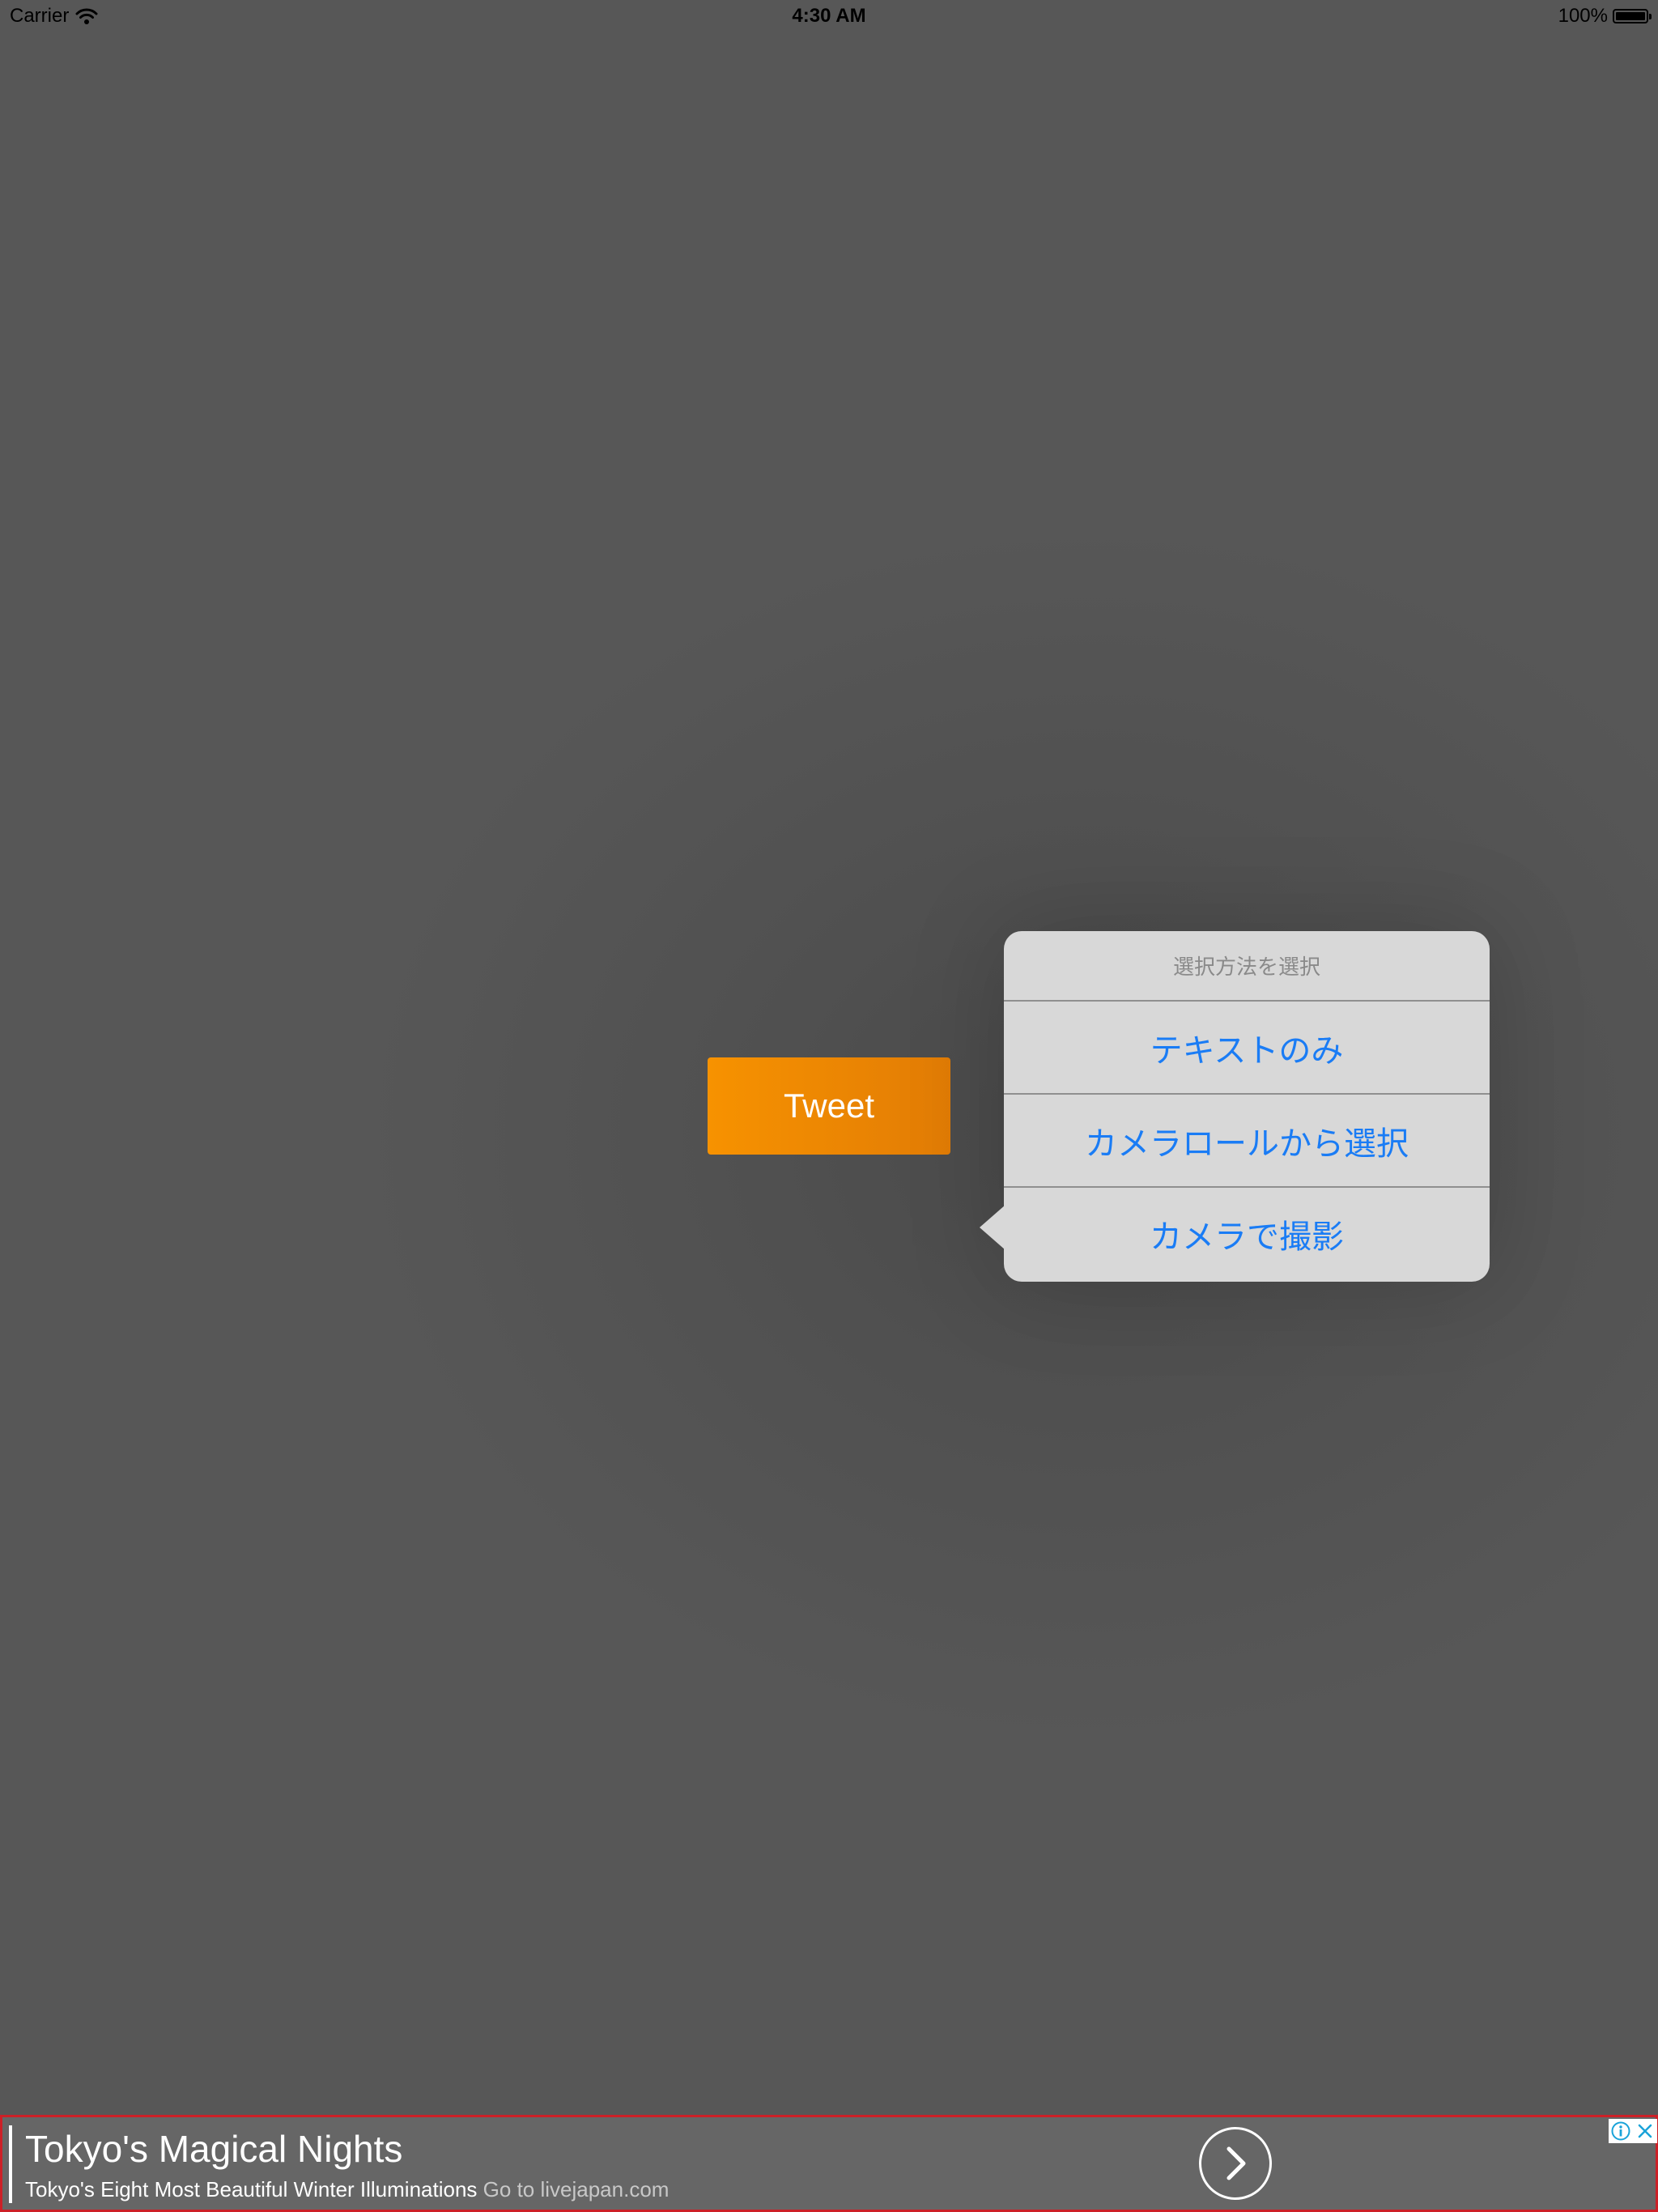  I want to click on action-sheet-title: 選択方法を選択, so click(1247, 967).